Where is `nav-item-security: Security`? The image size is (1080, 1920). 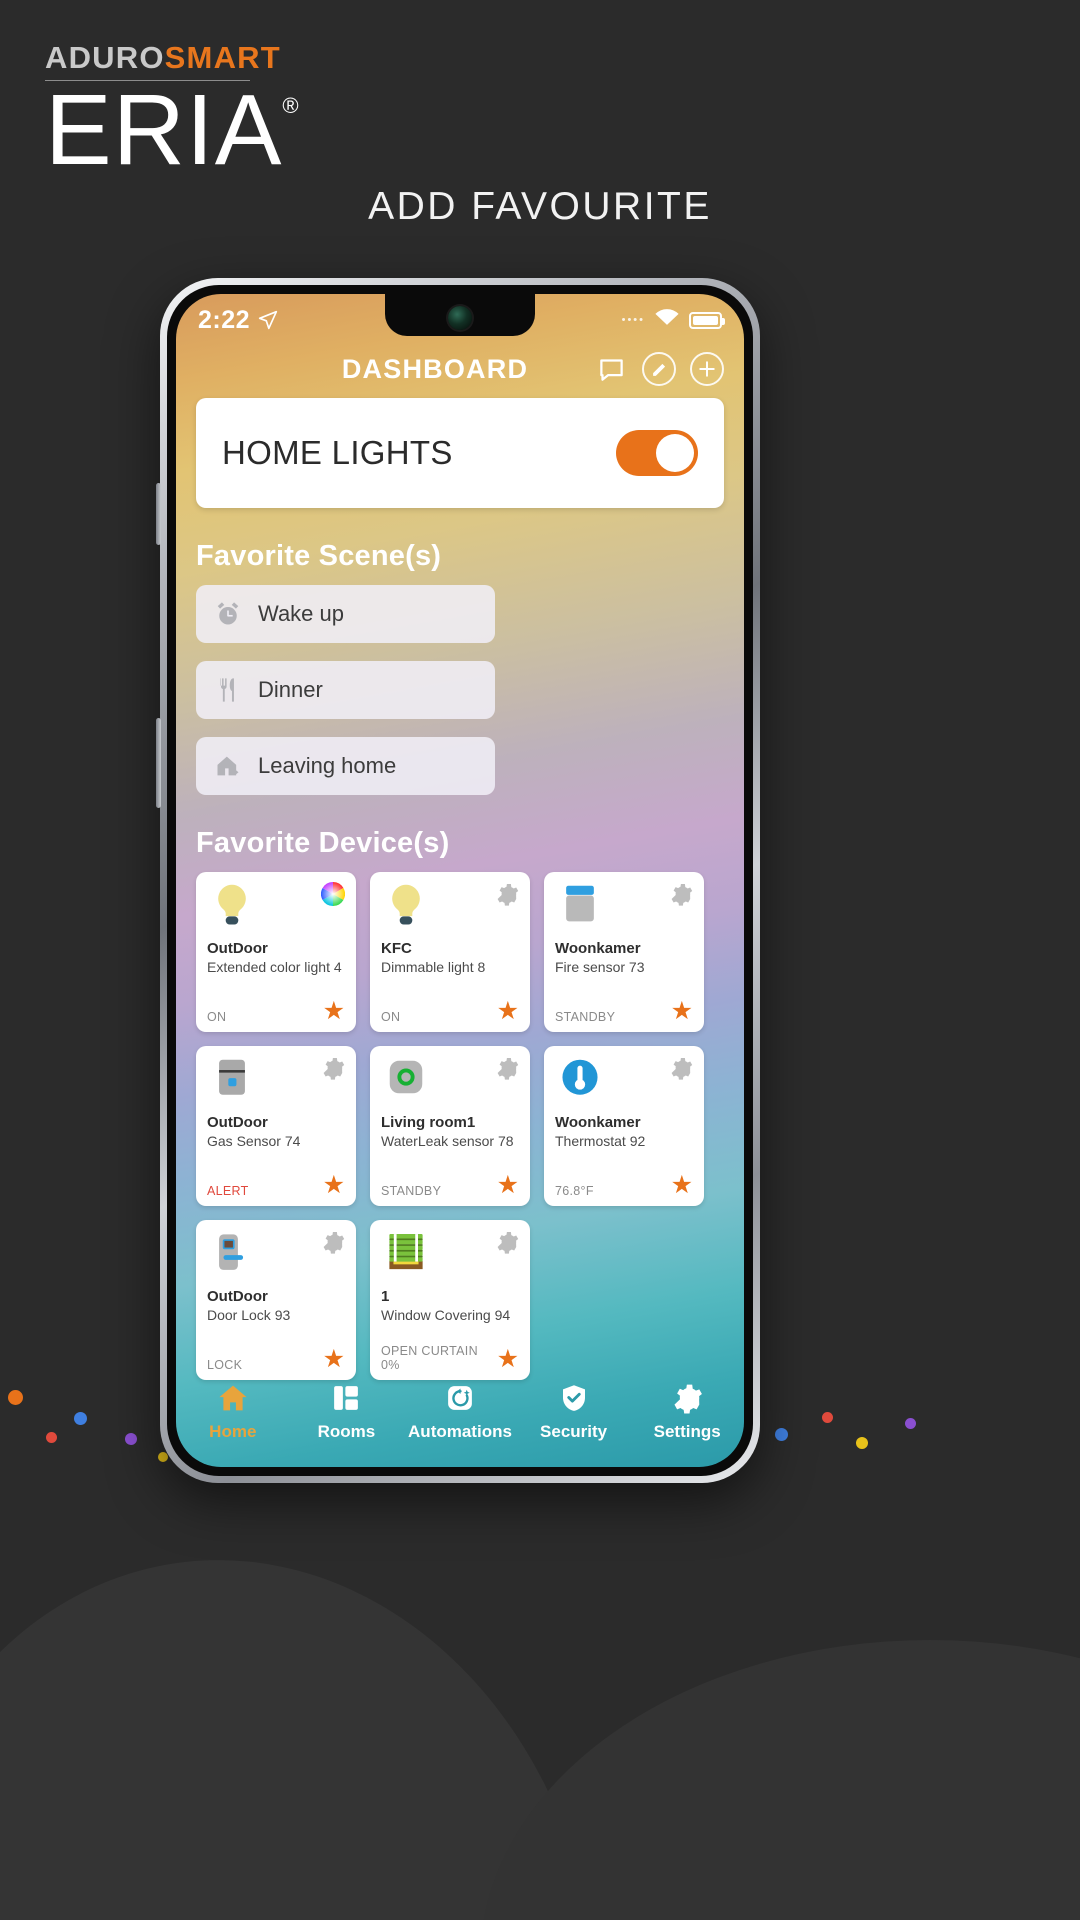
nav-item-security: Security is located at coordinates (574, 1411).